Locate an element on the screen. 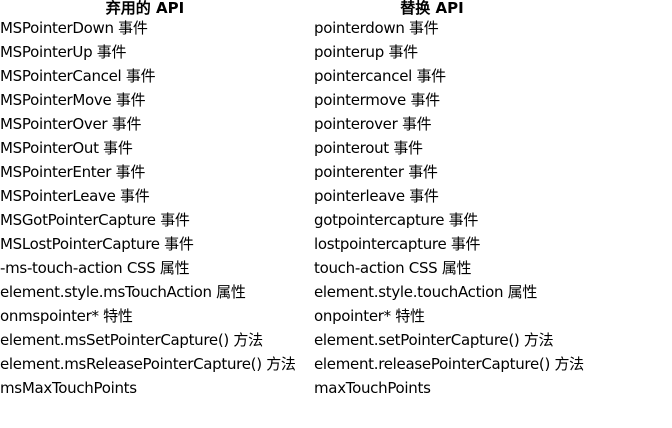  deprecated-api-cell: element.msReleasePointerCapture() 方法 is located at coordinates (148, 364).